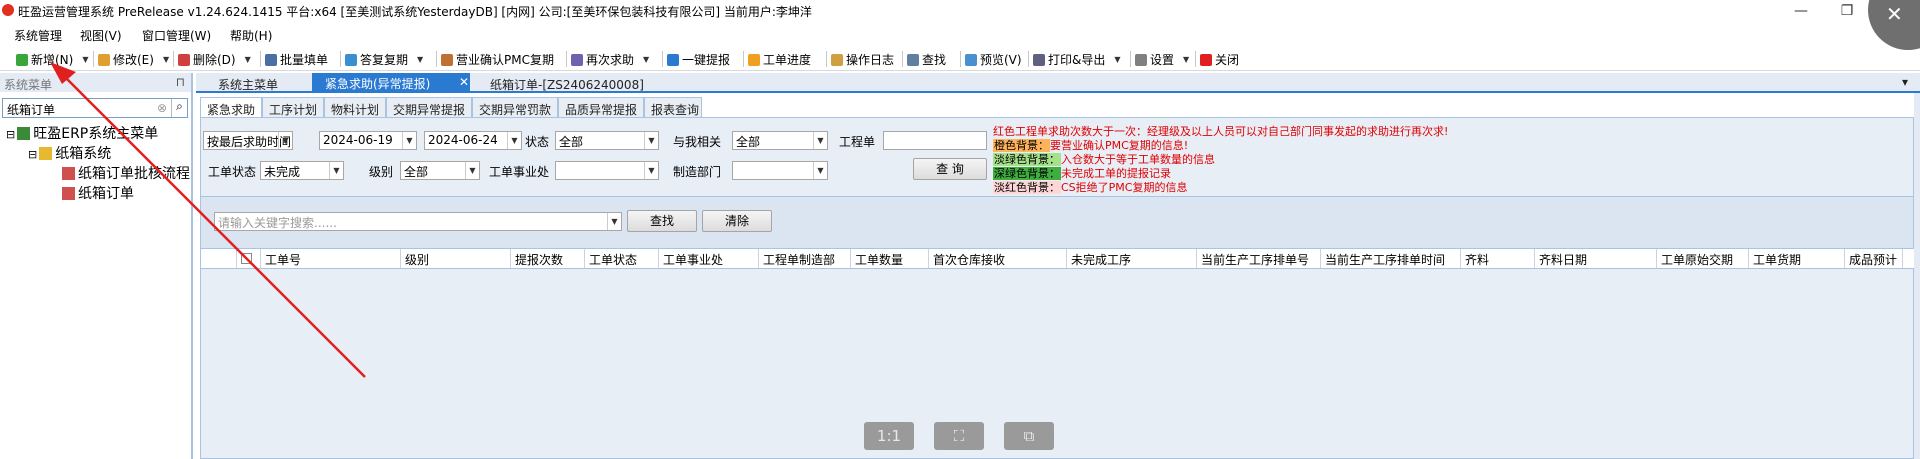  What do you see at coordinates (248, 84) in the screenshot?
I see `tab-system-main-menu: 系统主菜单` at bounding box center [248, 84].